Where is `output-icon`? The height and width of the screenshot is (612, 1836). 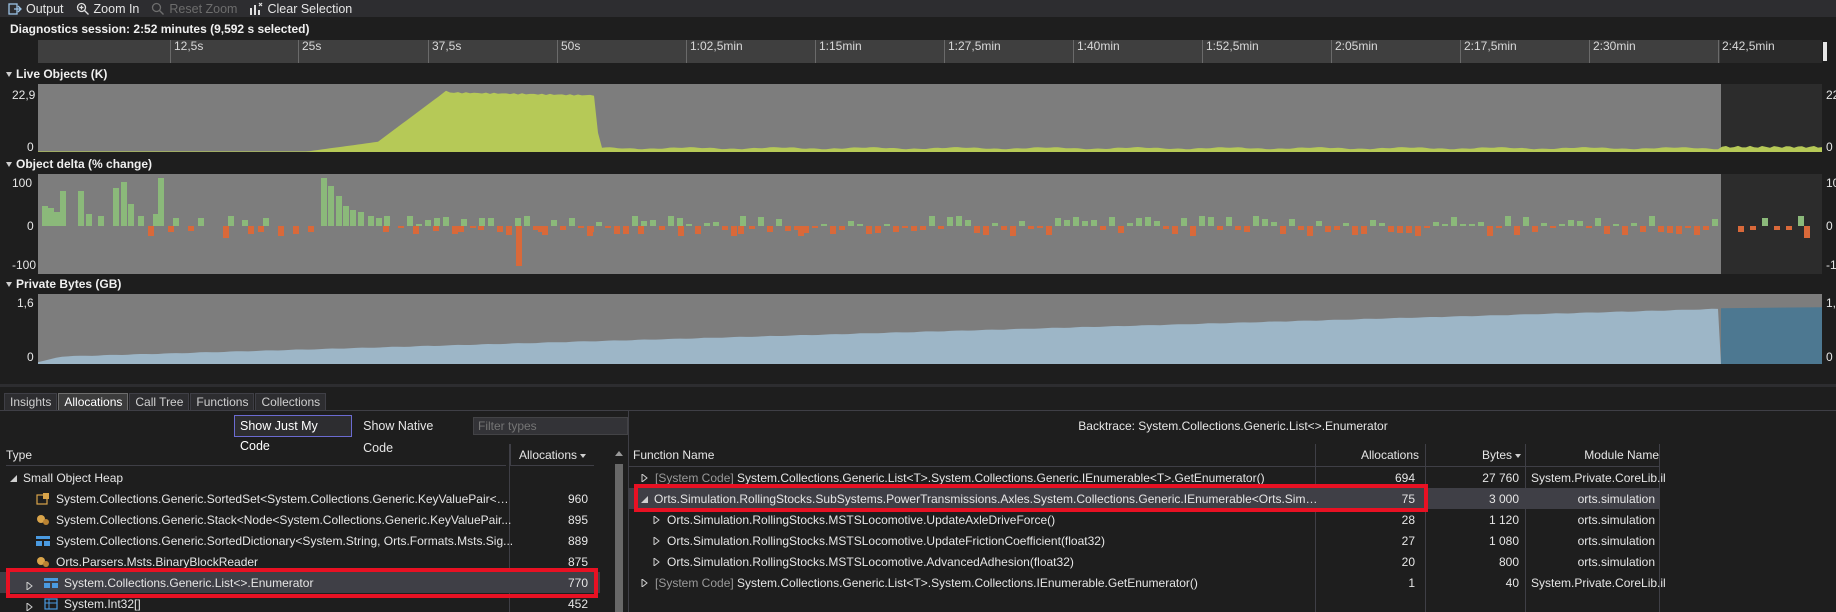 output-icon is located at coordinates (15, 9).